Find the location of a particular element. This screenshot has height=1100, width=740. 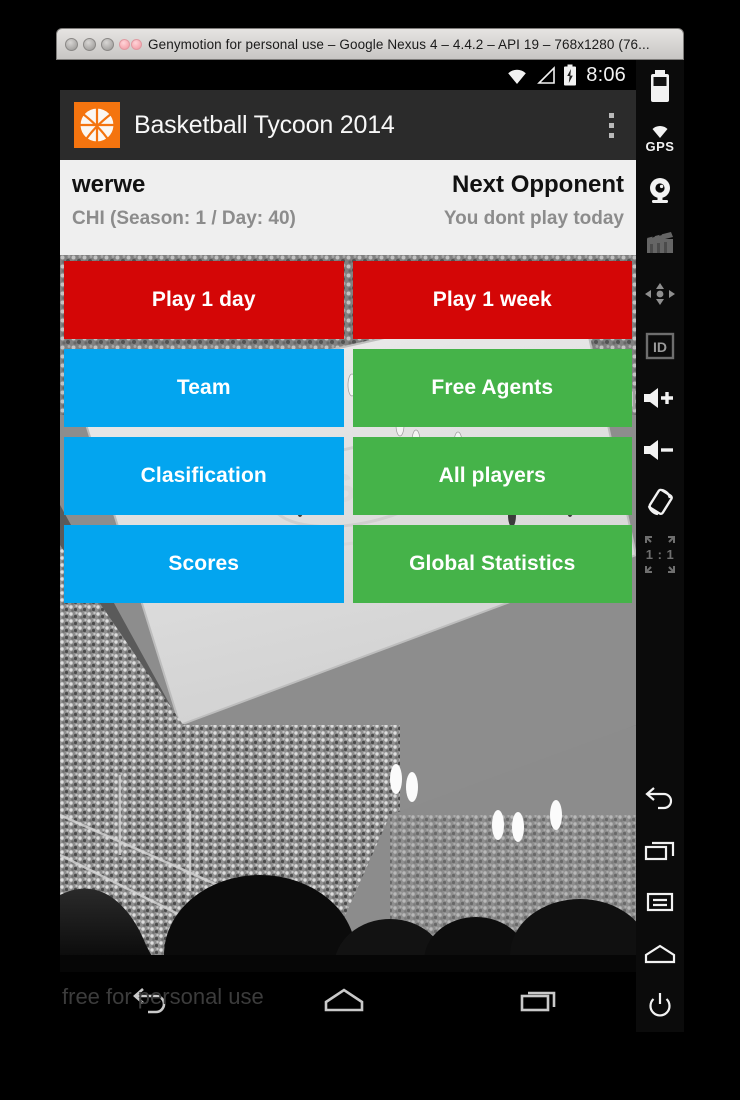

next-opponent-value: You dont play today is located at coordinates (533, 218).